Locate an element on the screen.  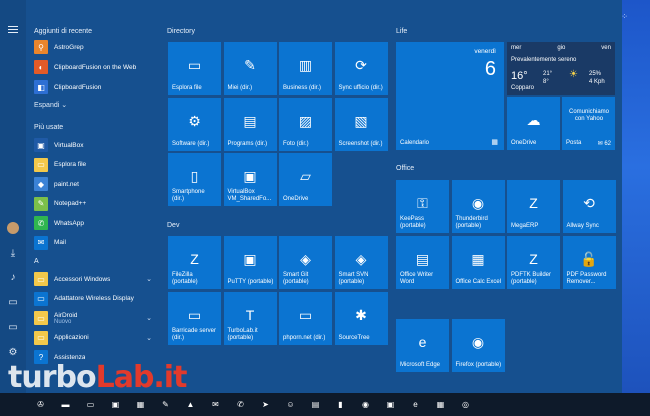
app-tile: T TurboLab.it (portable) is located at coordinates (250, 318).